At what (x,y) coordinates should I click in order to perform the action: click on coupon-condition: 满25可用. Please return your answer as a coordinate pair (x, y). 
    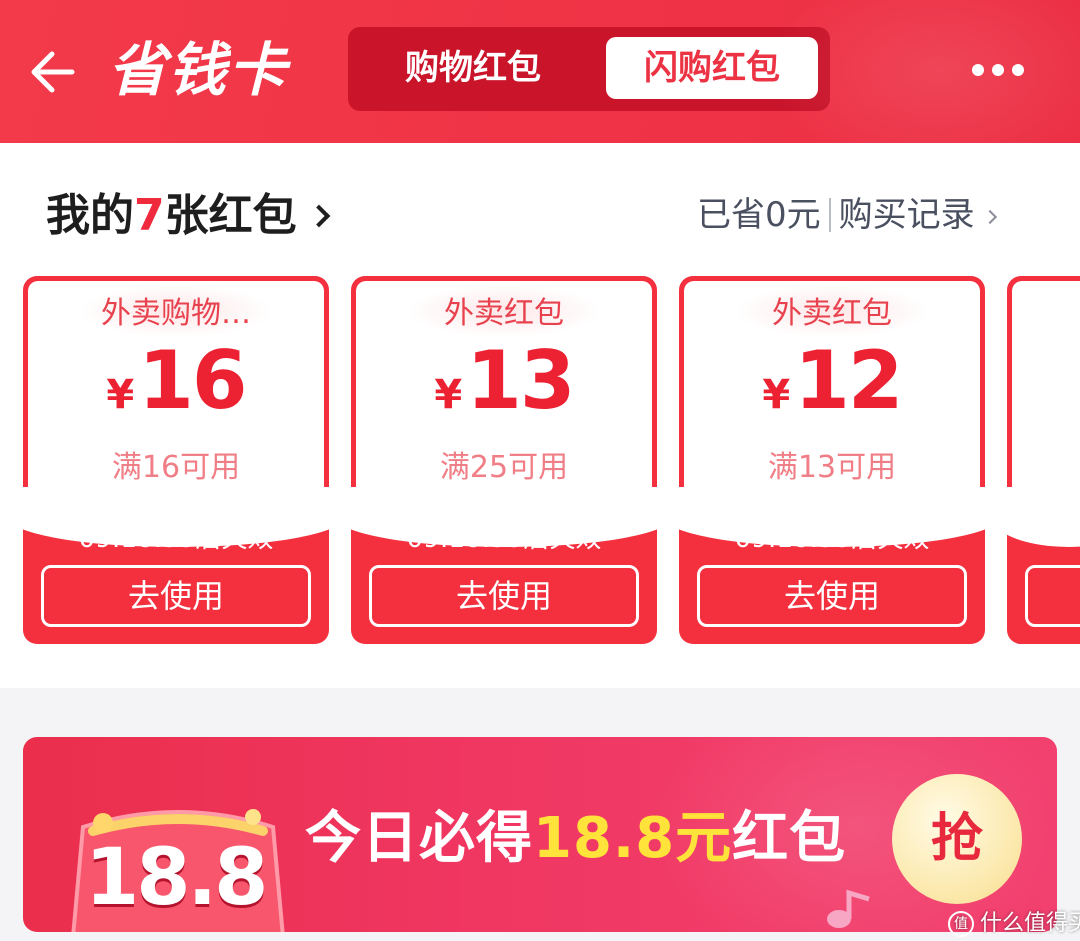
    Looking at the image, I should click on (504, 467).